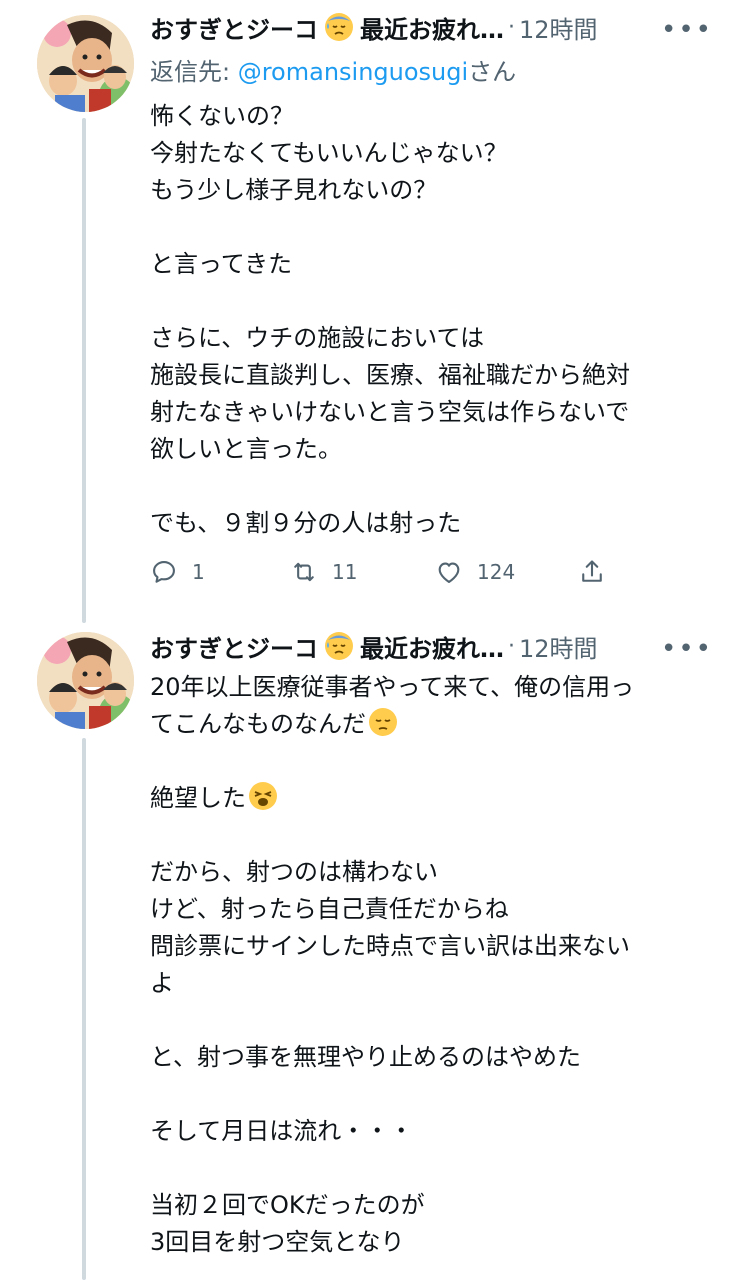 Image resolution: width=743 pixels, height=1280 pixels. I want to click on text-line: さらに、ウチの施設においては, so click(317, 338).